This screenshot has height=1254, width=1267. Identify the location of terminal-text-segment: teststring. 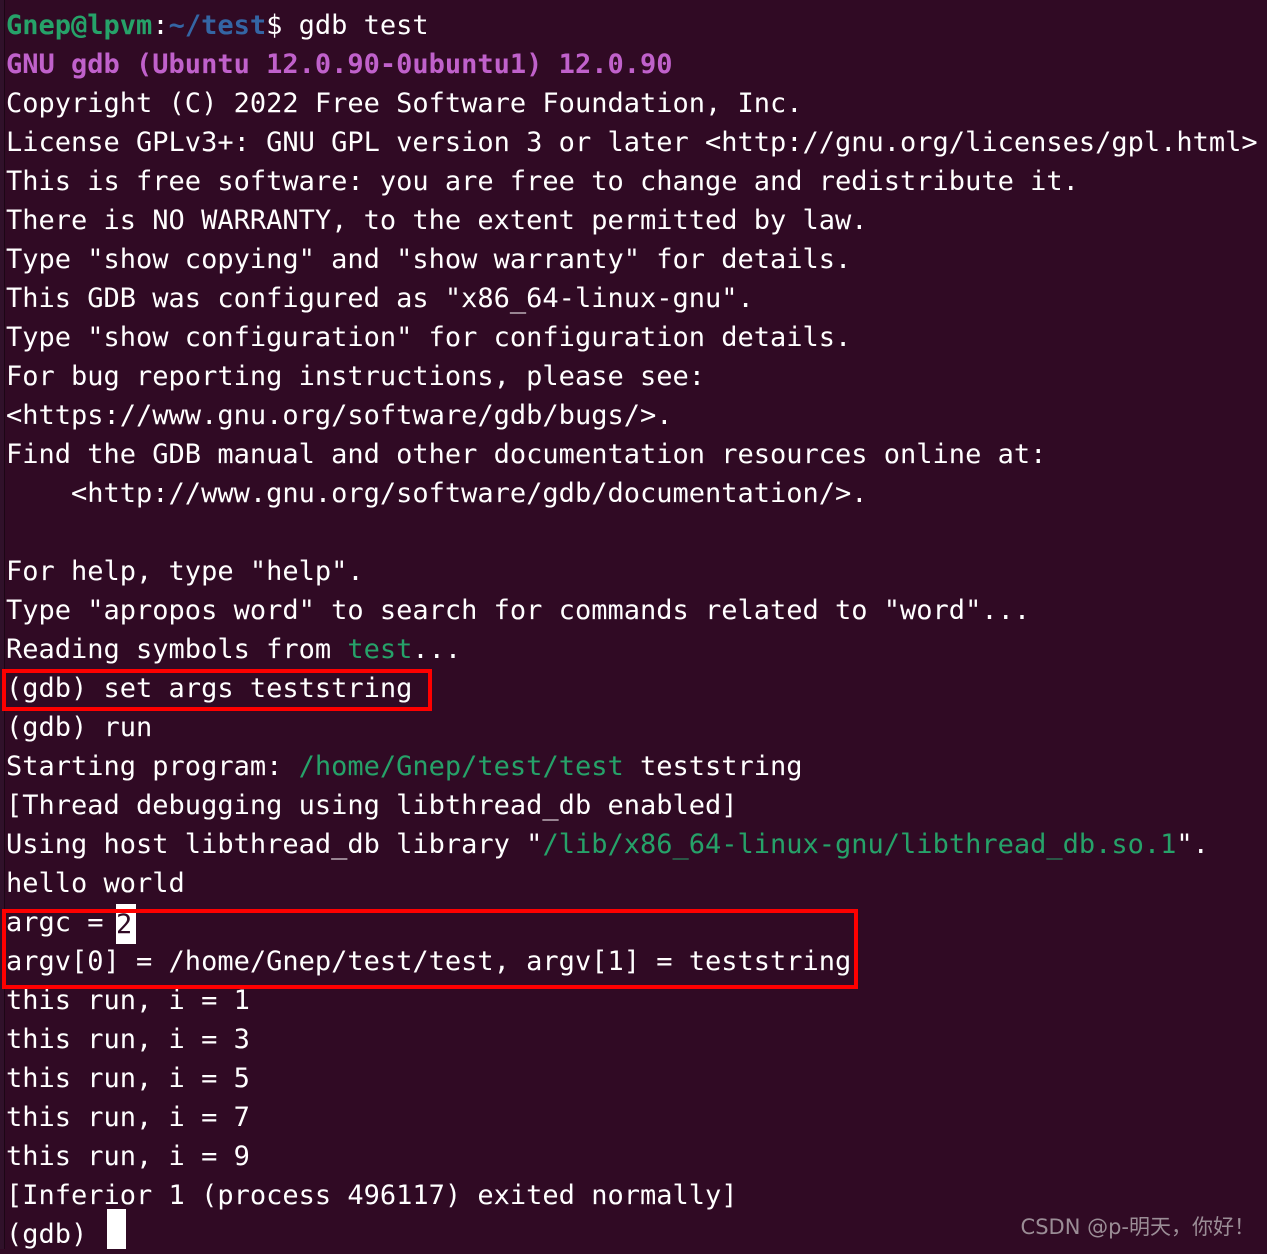
(721, 766).